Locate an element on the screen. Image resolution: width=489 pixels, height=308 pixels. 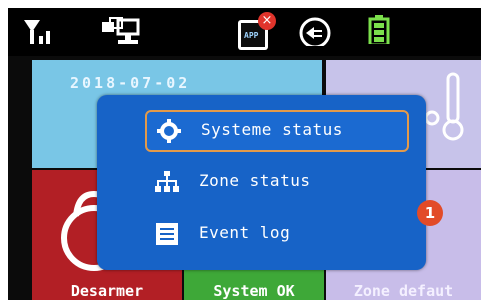
list-icon is located at coordinates (167, 234).